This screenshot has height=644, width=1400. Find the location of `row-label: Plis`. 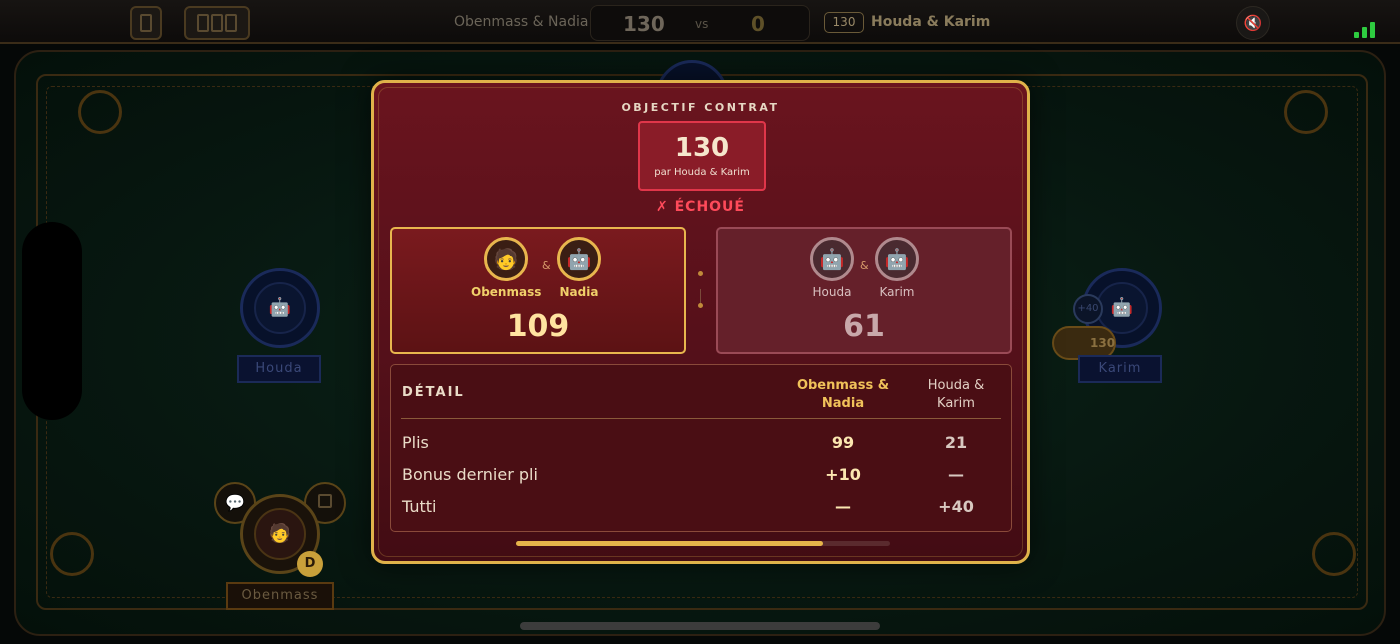

row-label: Plis is located at coordinates (415, 442).